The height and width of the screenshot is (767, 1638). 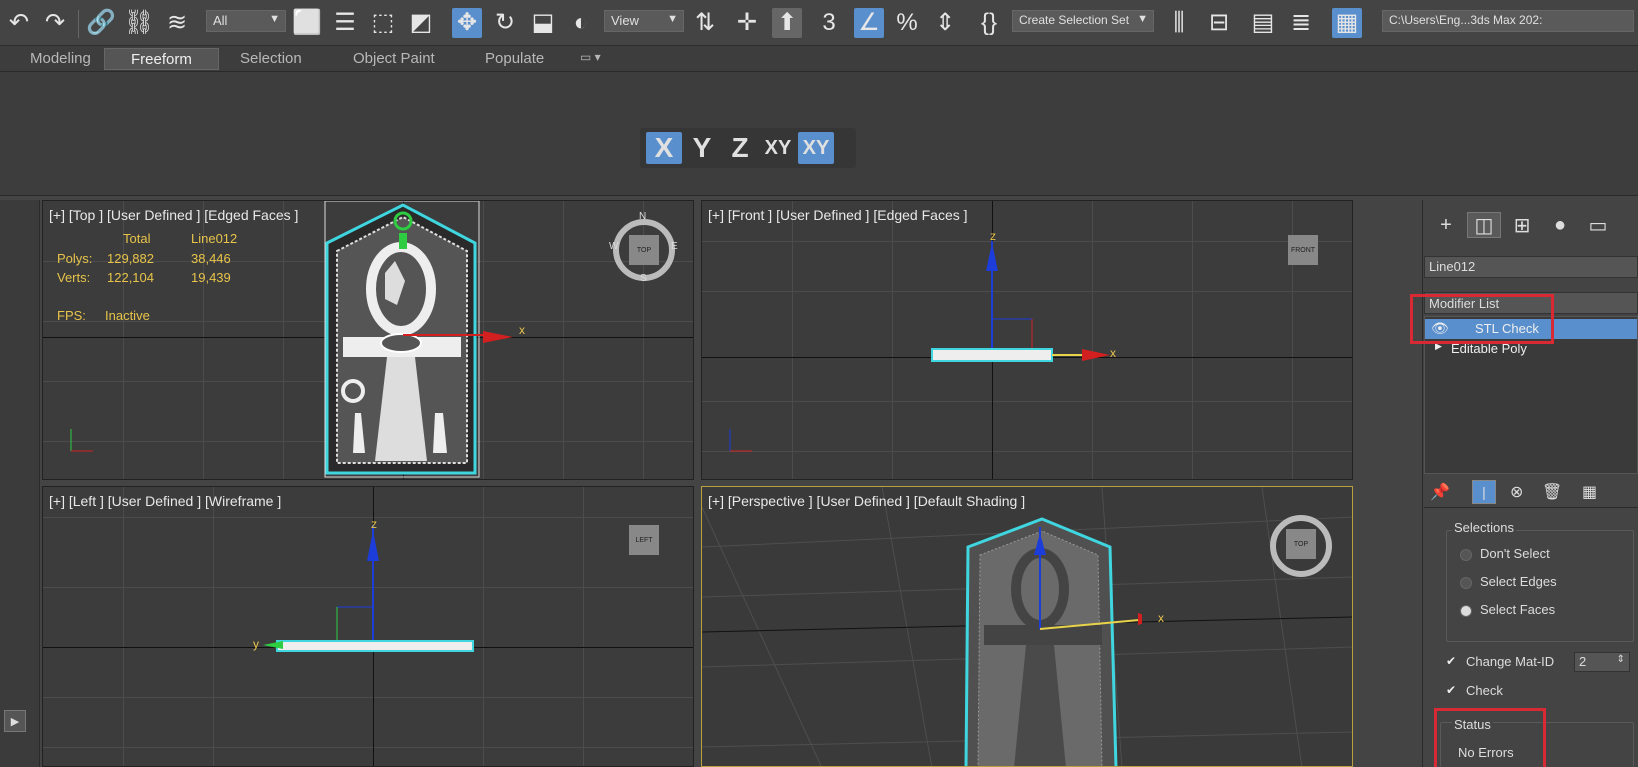 What do you see at coordinates (1466, 20) in the screenshot?
I see `project-path-value: C:\Users\Eng...3ds Max 202:` at bounding box center [1466, 20].